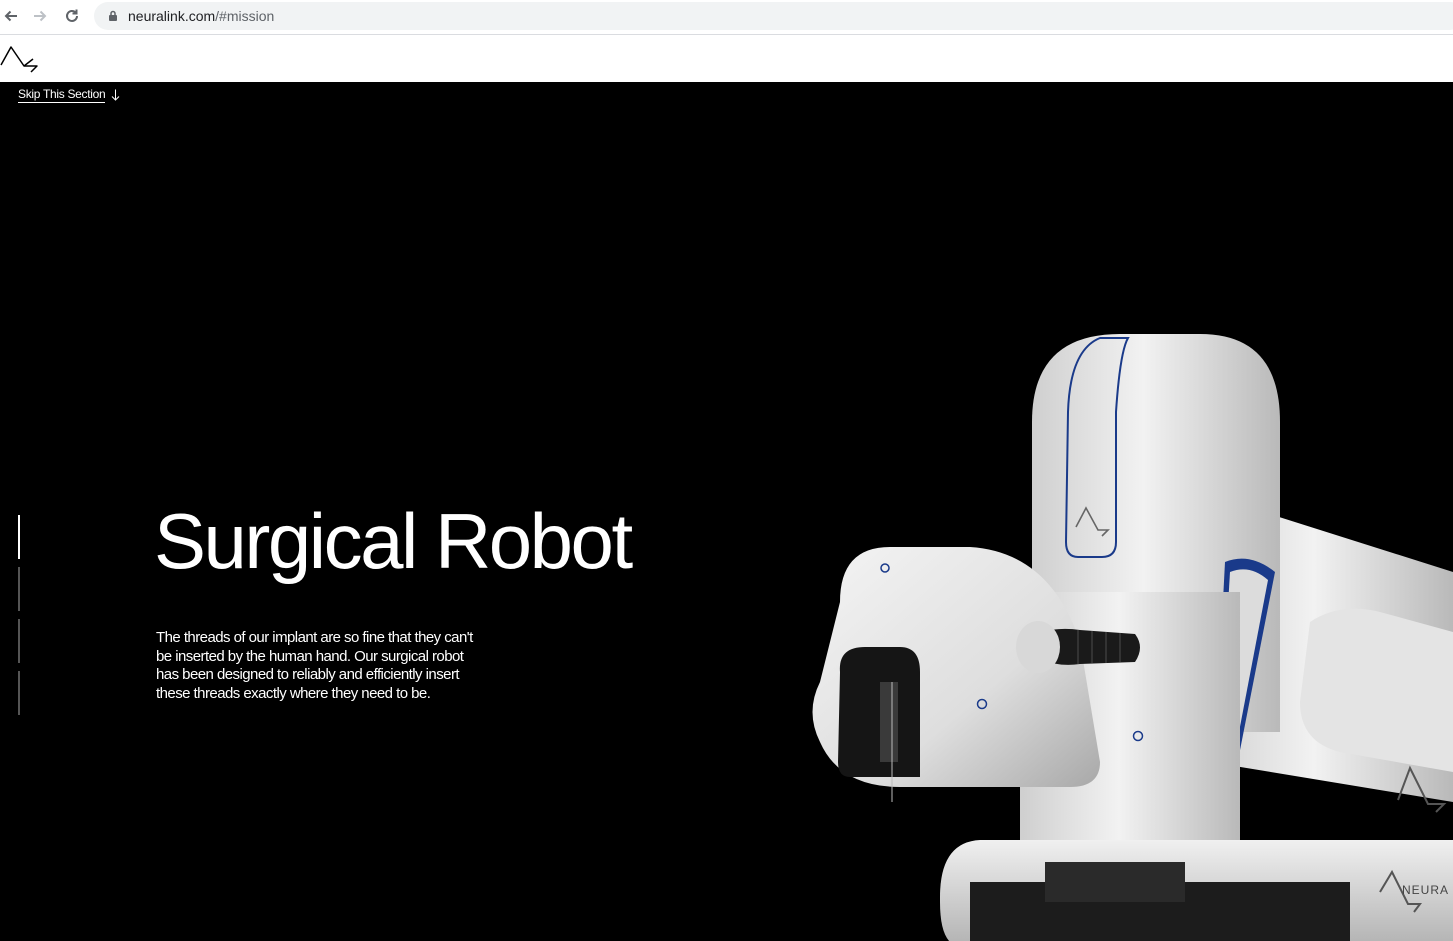  I want to click on url-text: neuralink.com/#mission, so click(201, 16).